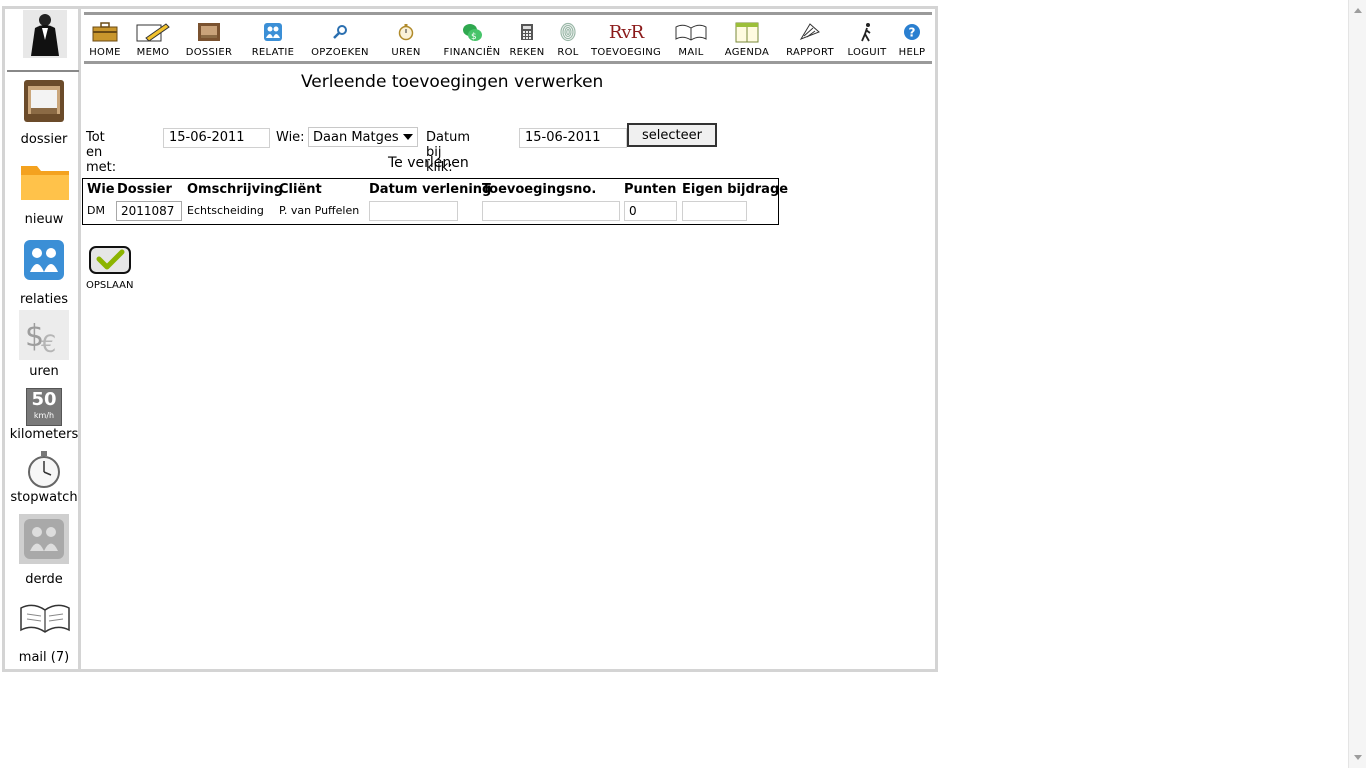 Image resolution: width=1366 pixels, height=768 pixels. Describe the element at coordinates (568, 52) in the screenshot. I see `toolbar-label: ROL` at that location.